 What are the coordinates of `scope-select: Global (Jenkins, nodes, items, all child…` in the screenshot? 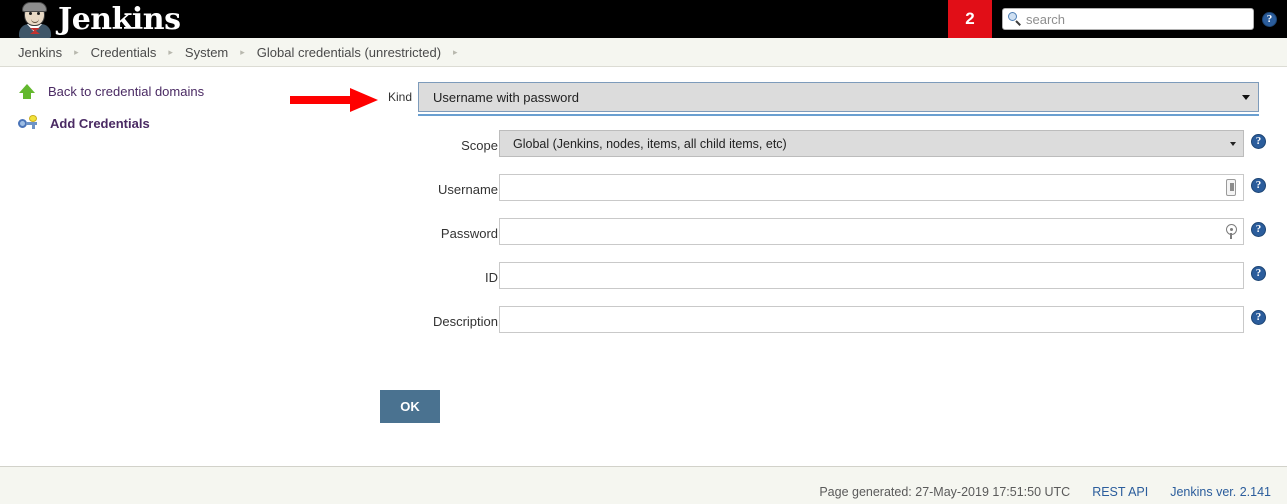 It's located at (871, 143).